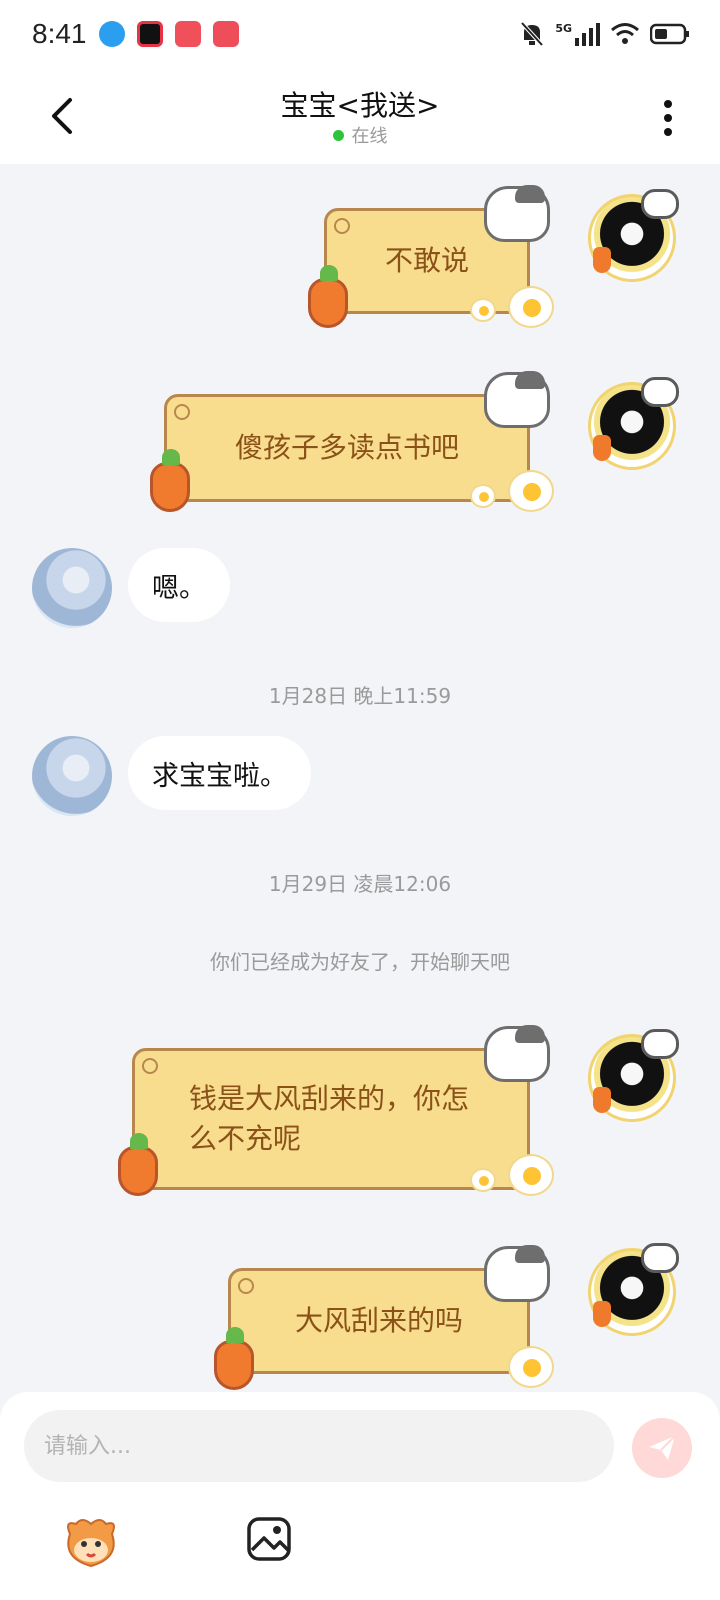 The width and height of the screenshot is (720, 1600). What do you see at coordinates (111, 34) in the screenshot?
I see `blue-app-icon` at bounding box center [111, 34].